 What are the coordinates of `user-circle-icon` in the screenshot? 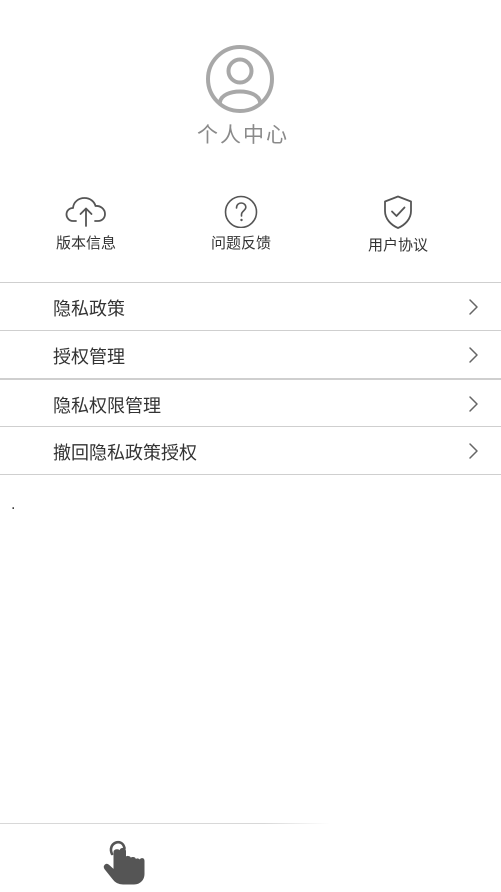 It's located at (240, 79).